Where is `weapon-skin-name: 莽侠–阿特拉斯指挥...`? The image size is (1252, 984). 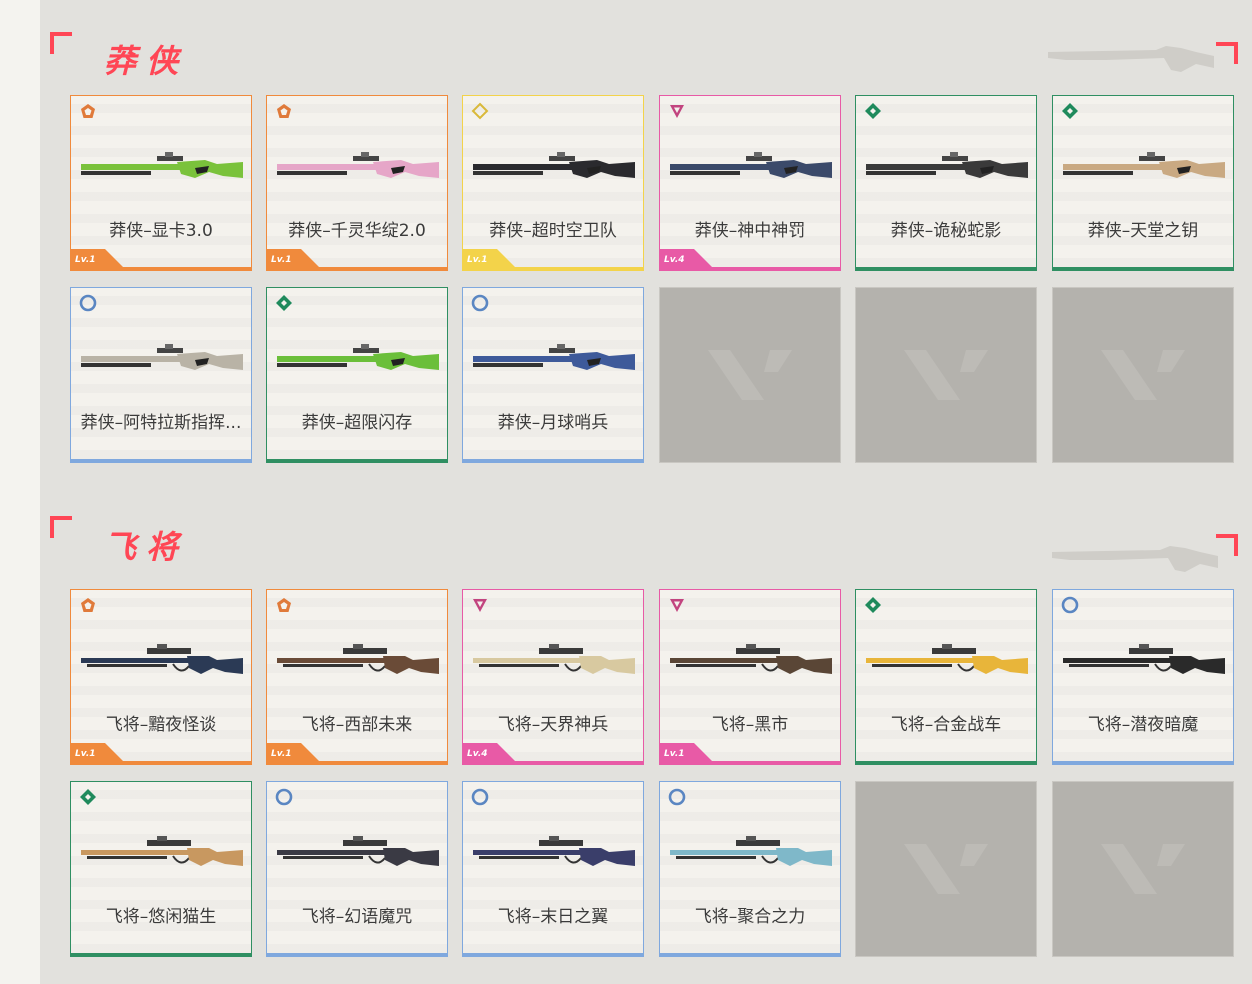 weapon-skin-name: 莽侠–阿特拉斯指挥... is located at coordinates (161, 423).